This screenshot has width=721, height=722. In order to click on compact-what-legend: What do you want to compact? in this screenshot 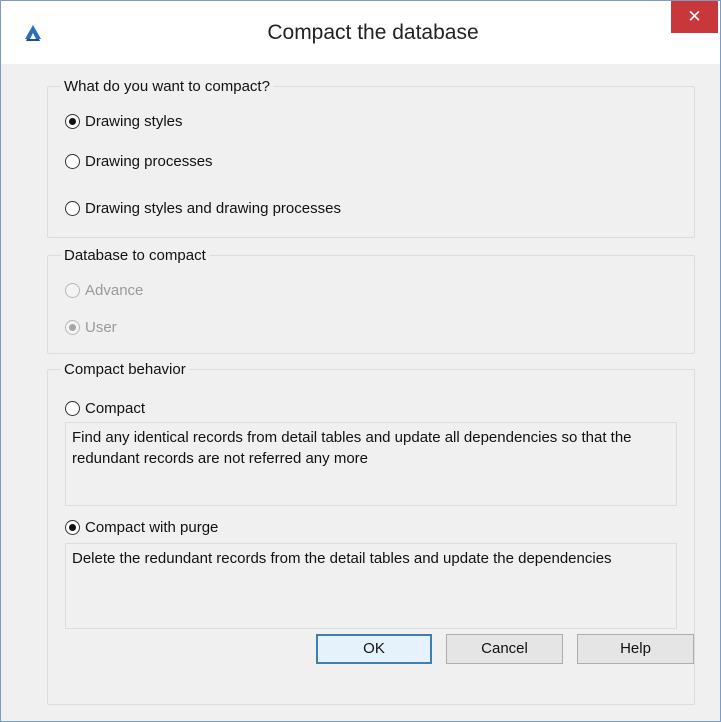, I will do `click(167, 86)`.